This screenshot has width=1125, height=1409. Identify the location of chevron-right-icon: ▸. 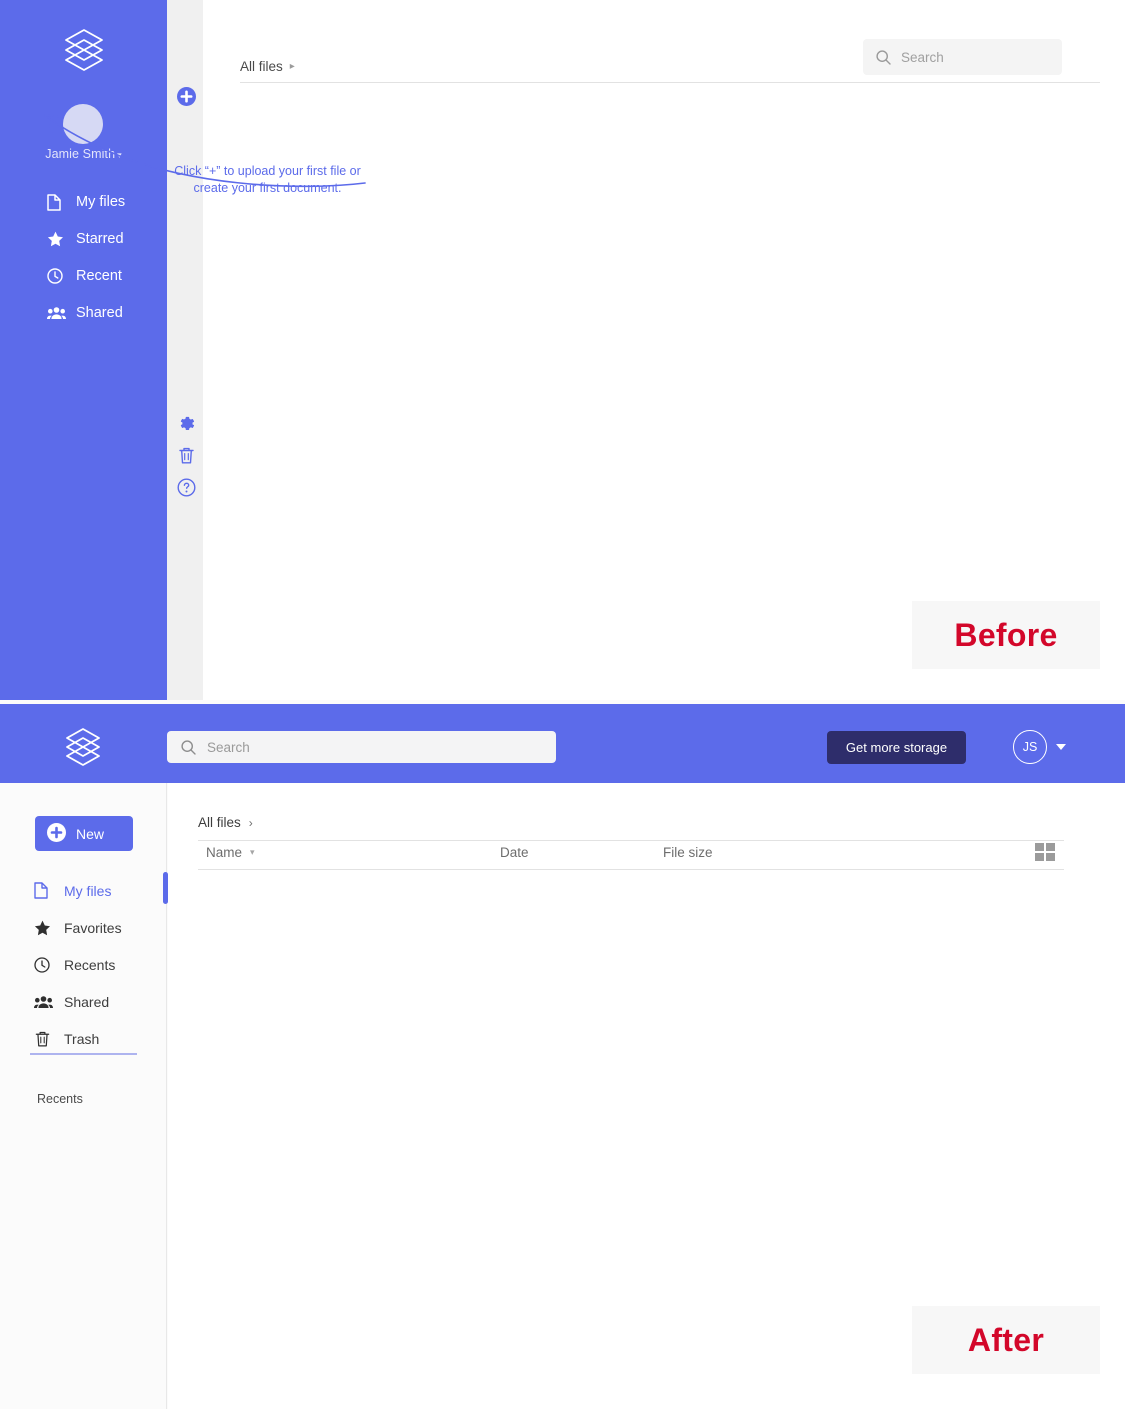
(292, 66).